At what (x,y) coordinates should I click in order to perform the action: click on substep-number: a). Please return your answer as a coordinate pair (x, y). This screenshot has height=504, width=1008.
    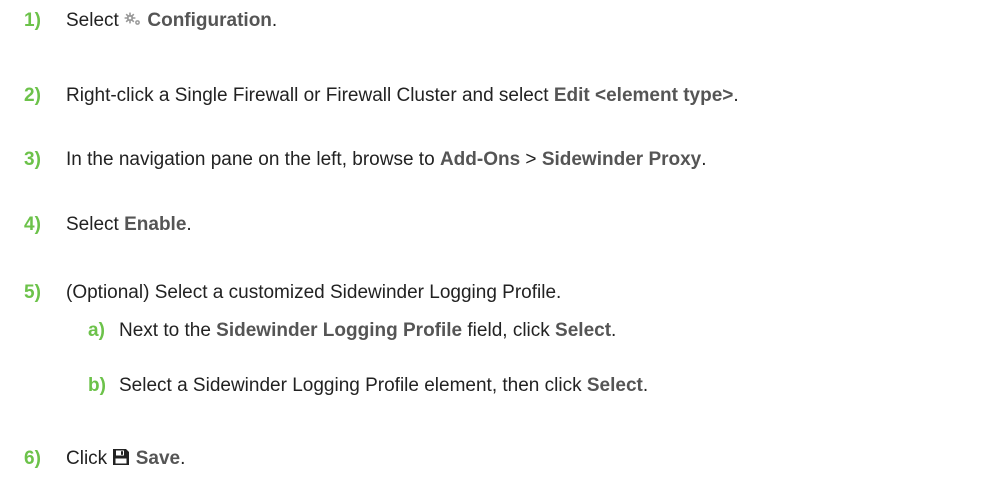
    Looking at the image, I should click on (96, 330).